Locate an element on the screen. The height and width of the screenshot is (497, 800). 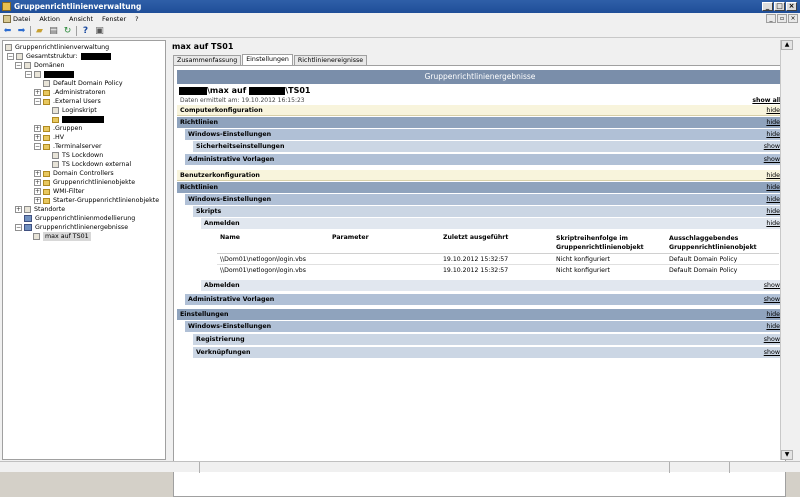
properties-icon: ▤ is located at coordinates (53, 30).